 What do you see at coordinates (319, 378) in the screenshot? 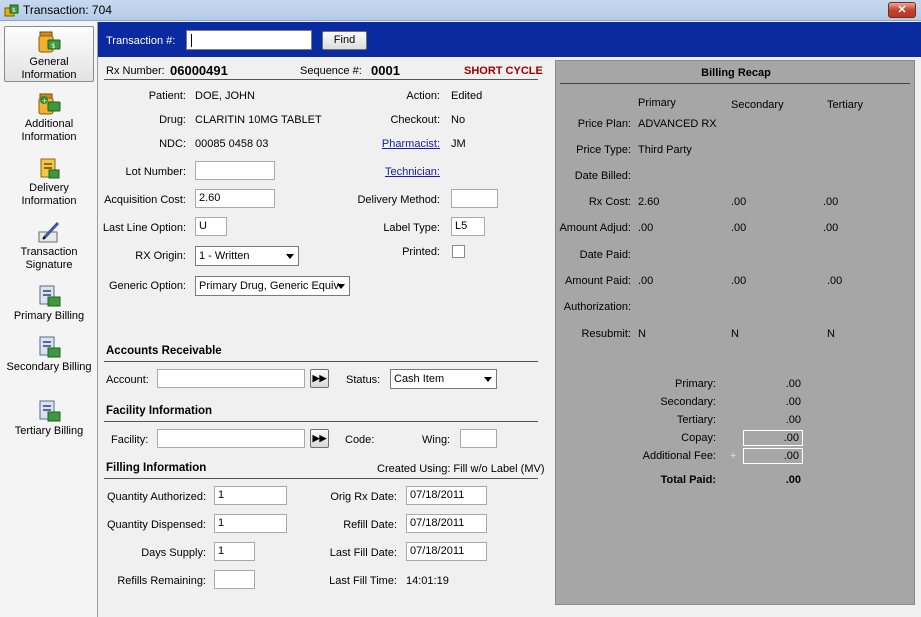
I see `account-lookup-button: ▶▶` at bounding box center [319, 378].